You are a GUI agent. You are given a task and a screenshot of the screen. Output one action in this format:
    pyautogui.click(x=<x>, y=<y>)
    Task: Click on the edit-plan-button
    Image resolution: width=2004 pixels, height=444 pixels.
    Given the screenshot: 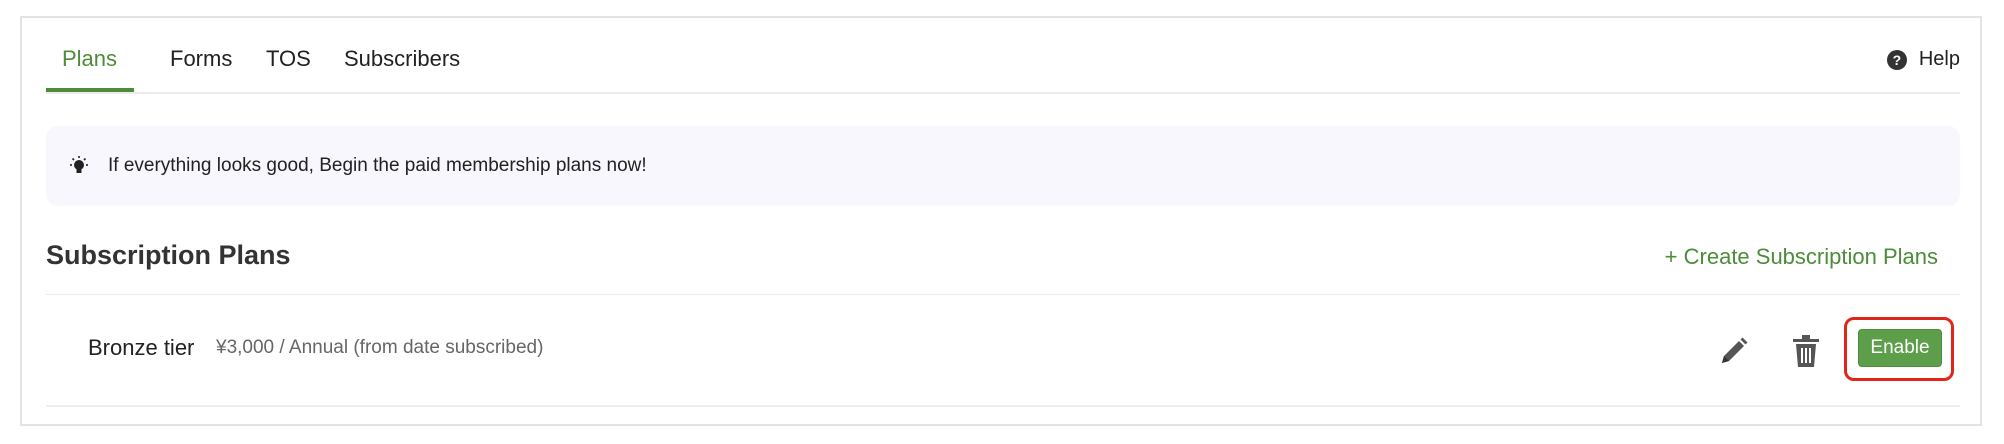 What is the action you would take?
    pyautogui.click(x=1734, y=351)
    